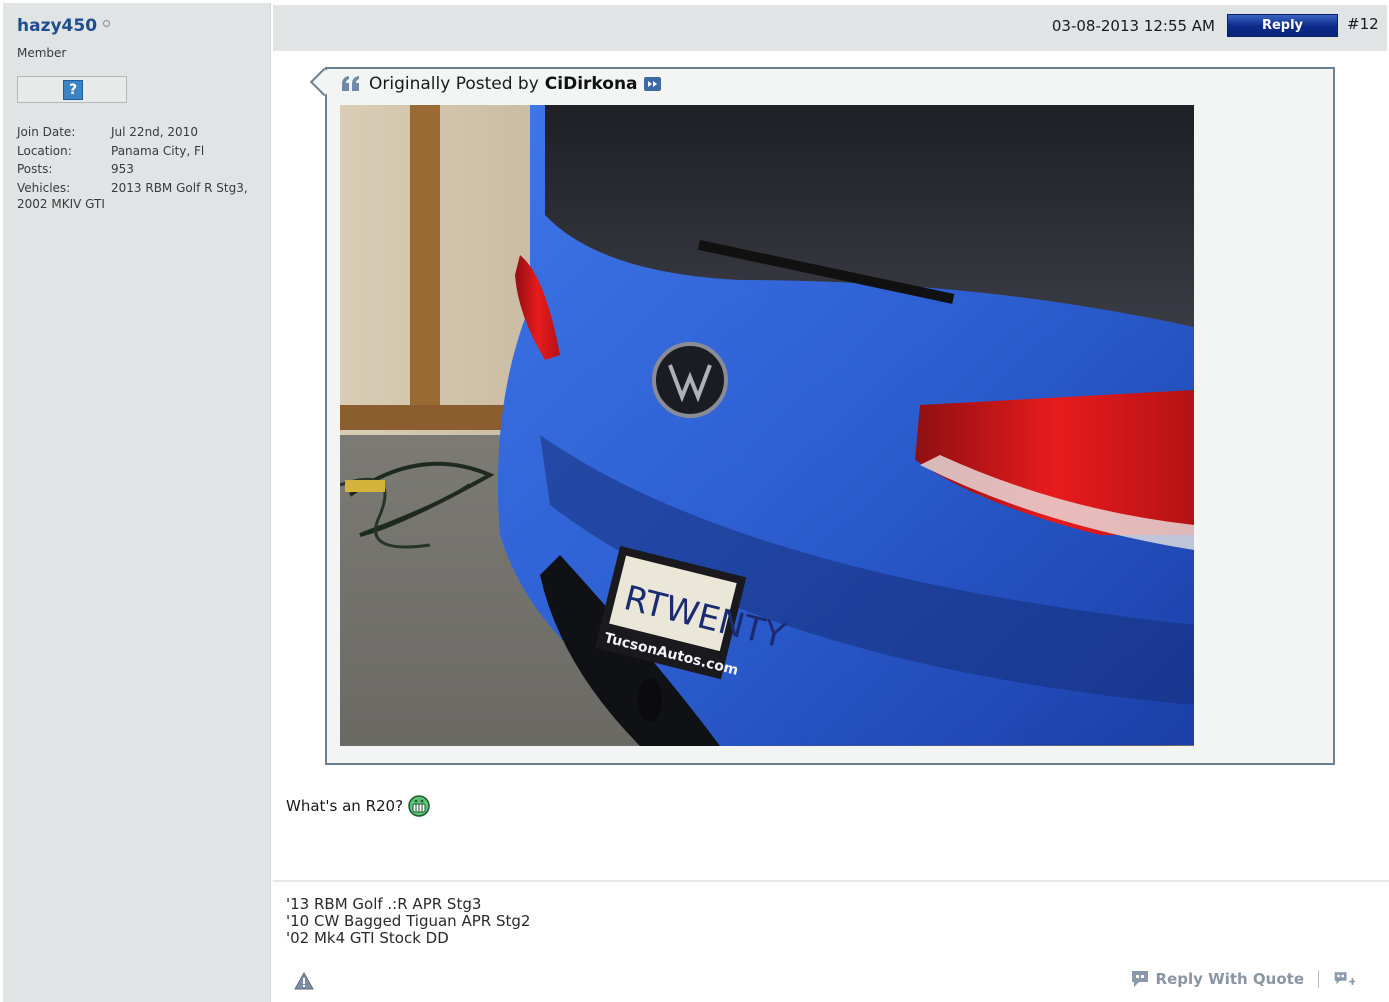  I want to click on post-number-link: #12, so click(1363, 24).